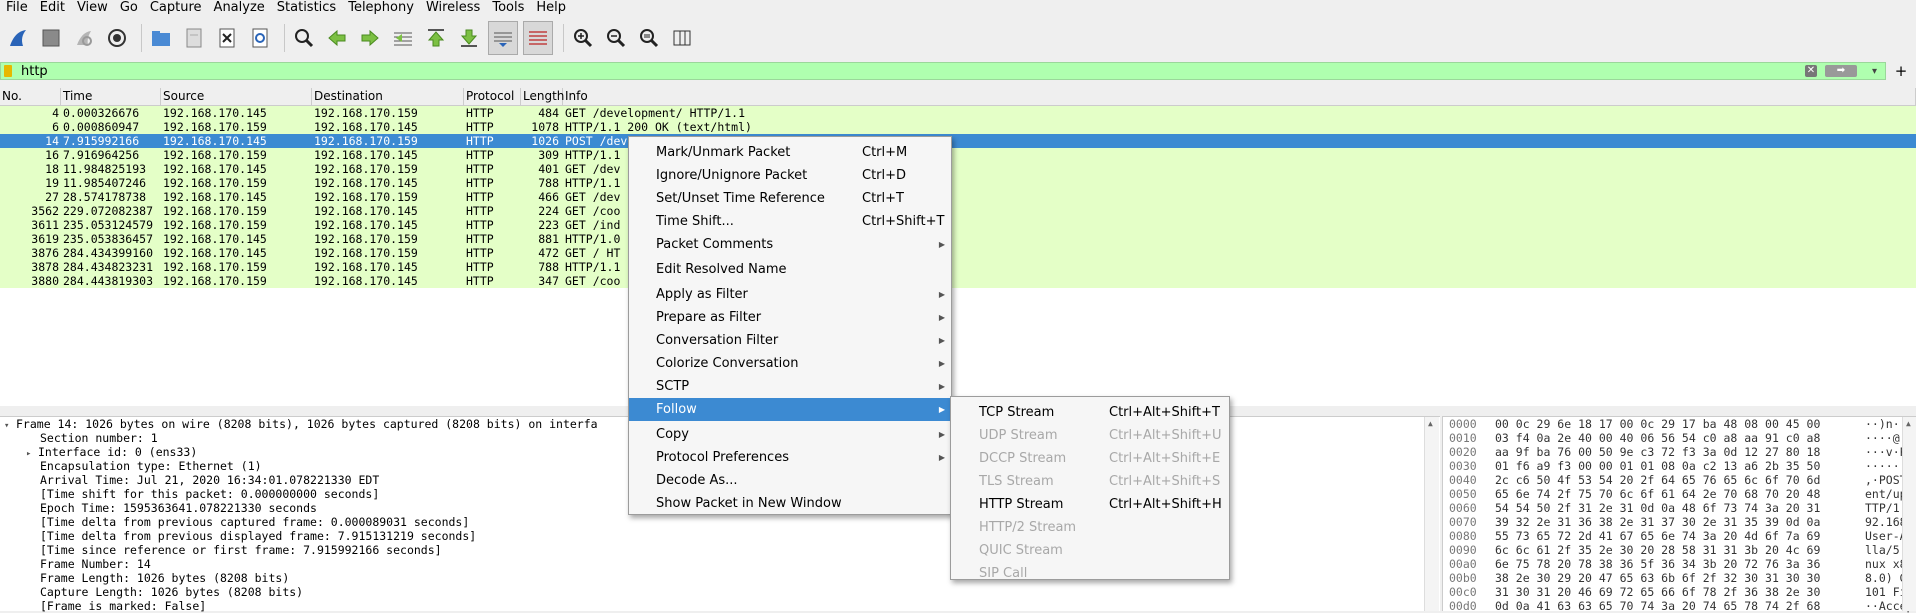 Image resolution: width=1916 pixels, height=613 pixels. Describe the element at coordinates (1469, 508) in the screenshot. I see `bytes-offset: 0060` at that location.